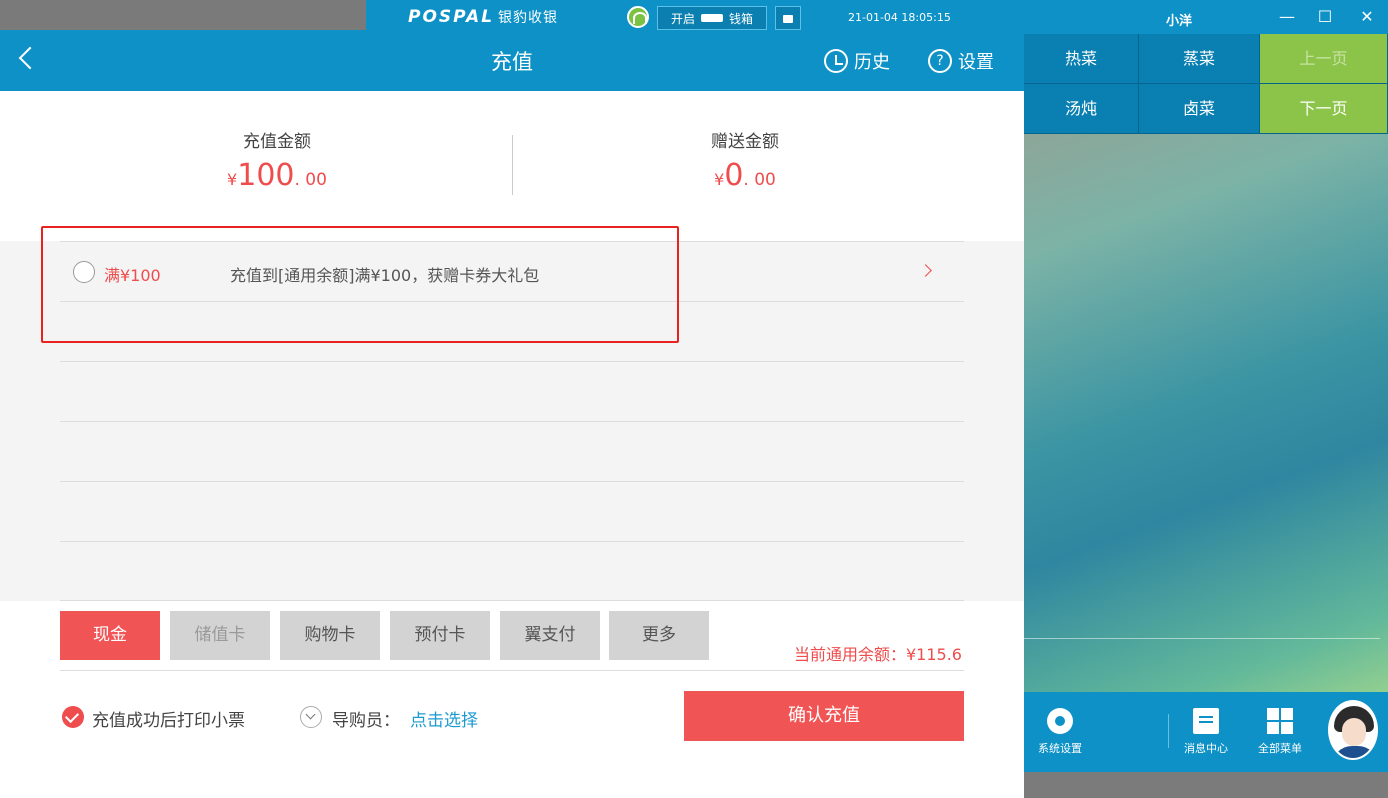  Describe the element at coordinates (872, 62) in the screenshot. I see `history-label: 历史` at that location.